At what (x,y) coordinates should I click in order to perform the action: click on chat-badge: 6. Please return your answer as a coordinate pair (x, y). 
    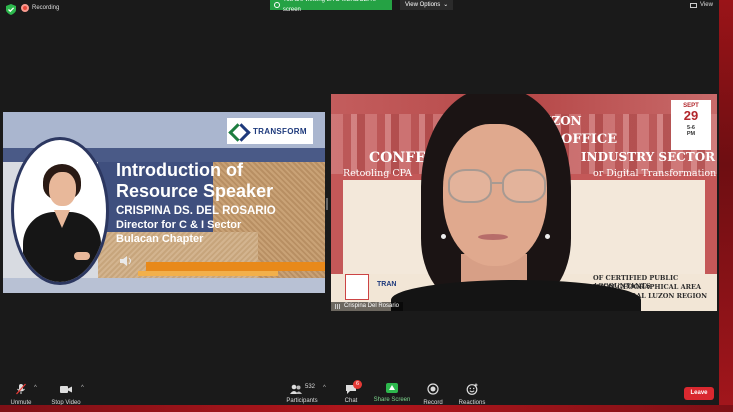
    Looking at the image, I should click on (357, 384).